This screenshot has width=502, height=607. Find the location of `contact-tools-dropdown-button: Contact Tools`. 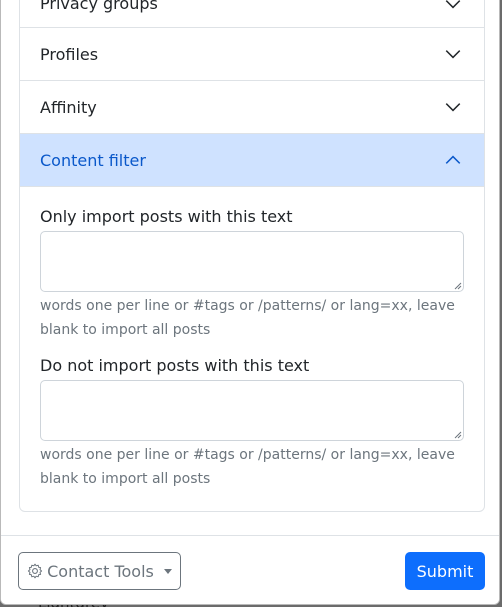

contact-tools-dropdown-button: Contact Tools is located at coordinates (99, 571).